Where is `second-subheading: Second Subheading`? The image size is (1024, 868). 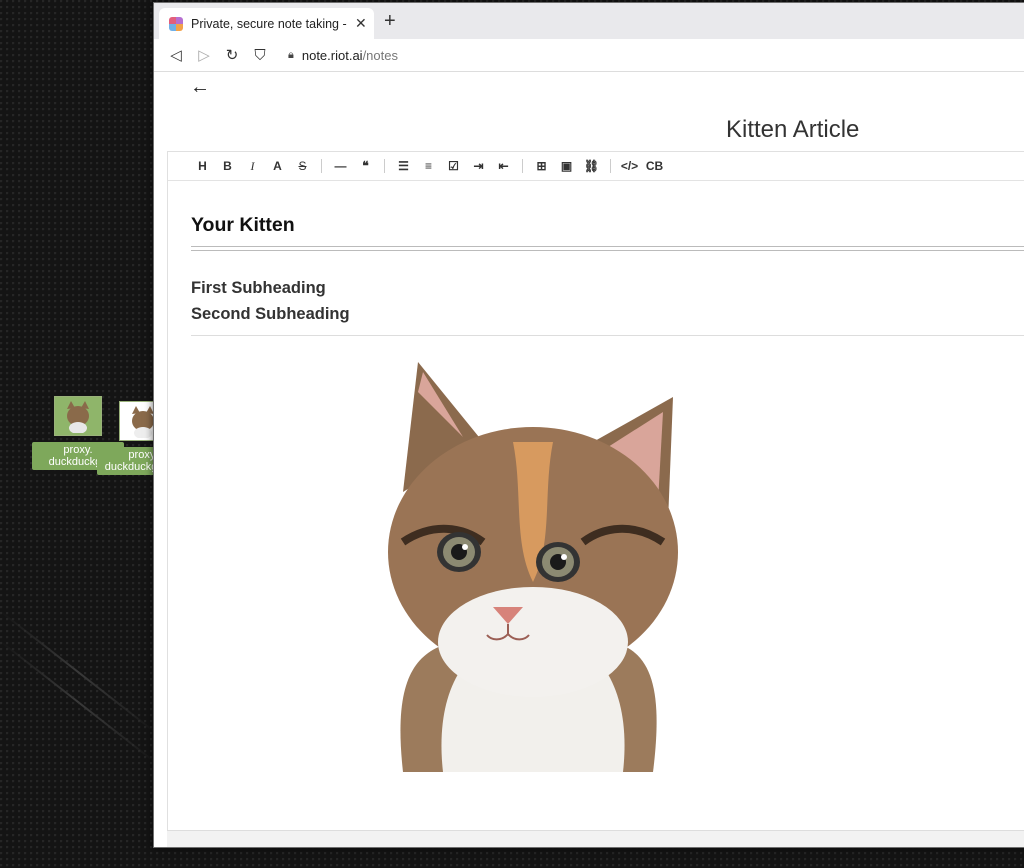
second-subheading: Second Subheading is located at coordinates (270, 314).